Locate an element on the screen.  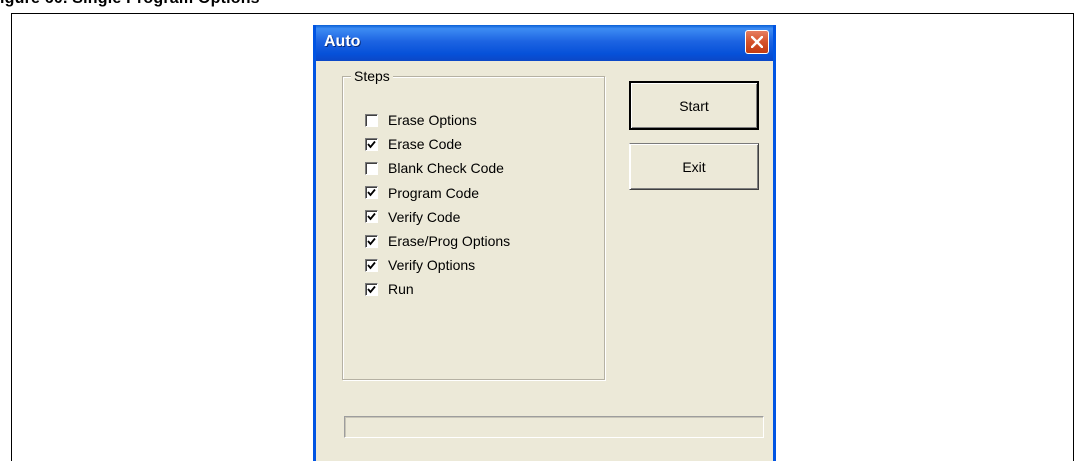
start-button: Start is located at coordinates (694, 105).